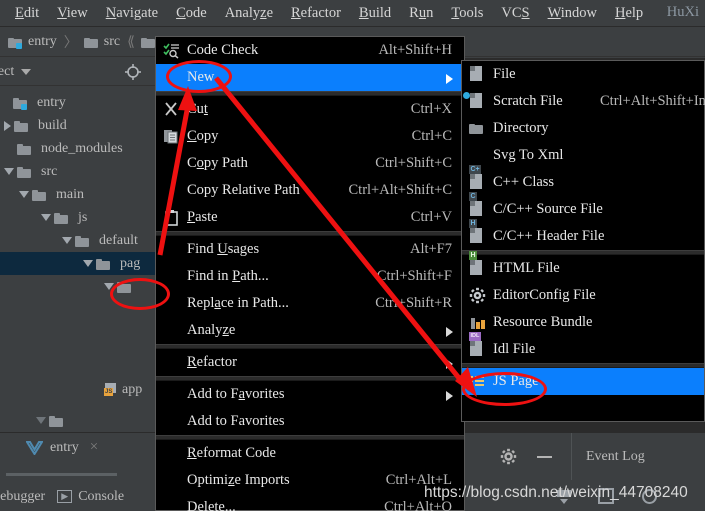  What do you see at coordinates (77, 263) in the screenshot?
I see `tree-row-selected: pag` at bounding box center [77, 263].